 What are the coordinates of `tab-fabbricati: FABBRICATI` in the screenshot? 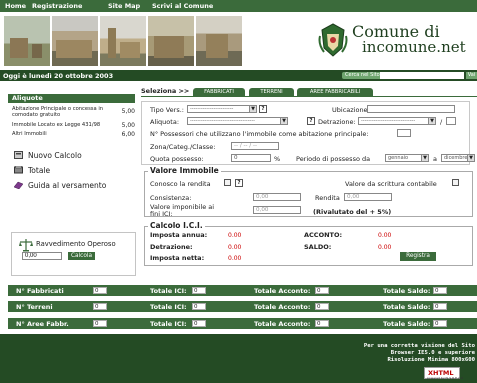 It's located at (219, 92).